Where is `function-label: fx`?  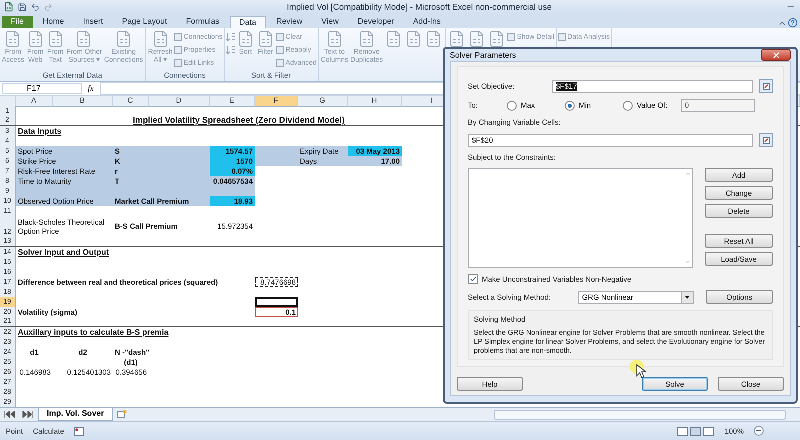
function-label: fx is located at coordinates (91, 88).